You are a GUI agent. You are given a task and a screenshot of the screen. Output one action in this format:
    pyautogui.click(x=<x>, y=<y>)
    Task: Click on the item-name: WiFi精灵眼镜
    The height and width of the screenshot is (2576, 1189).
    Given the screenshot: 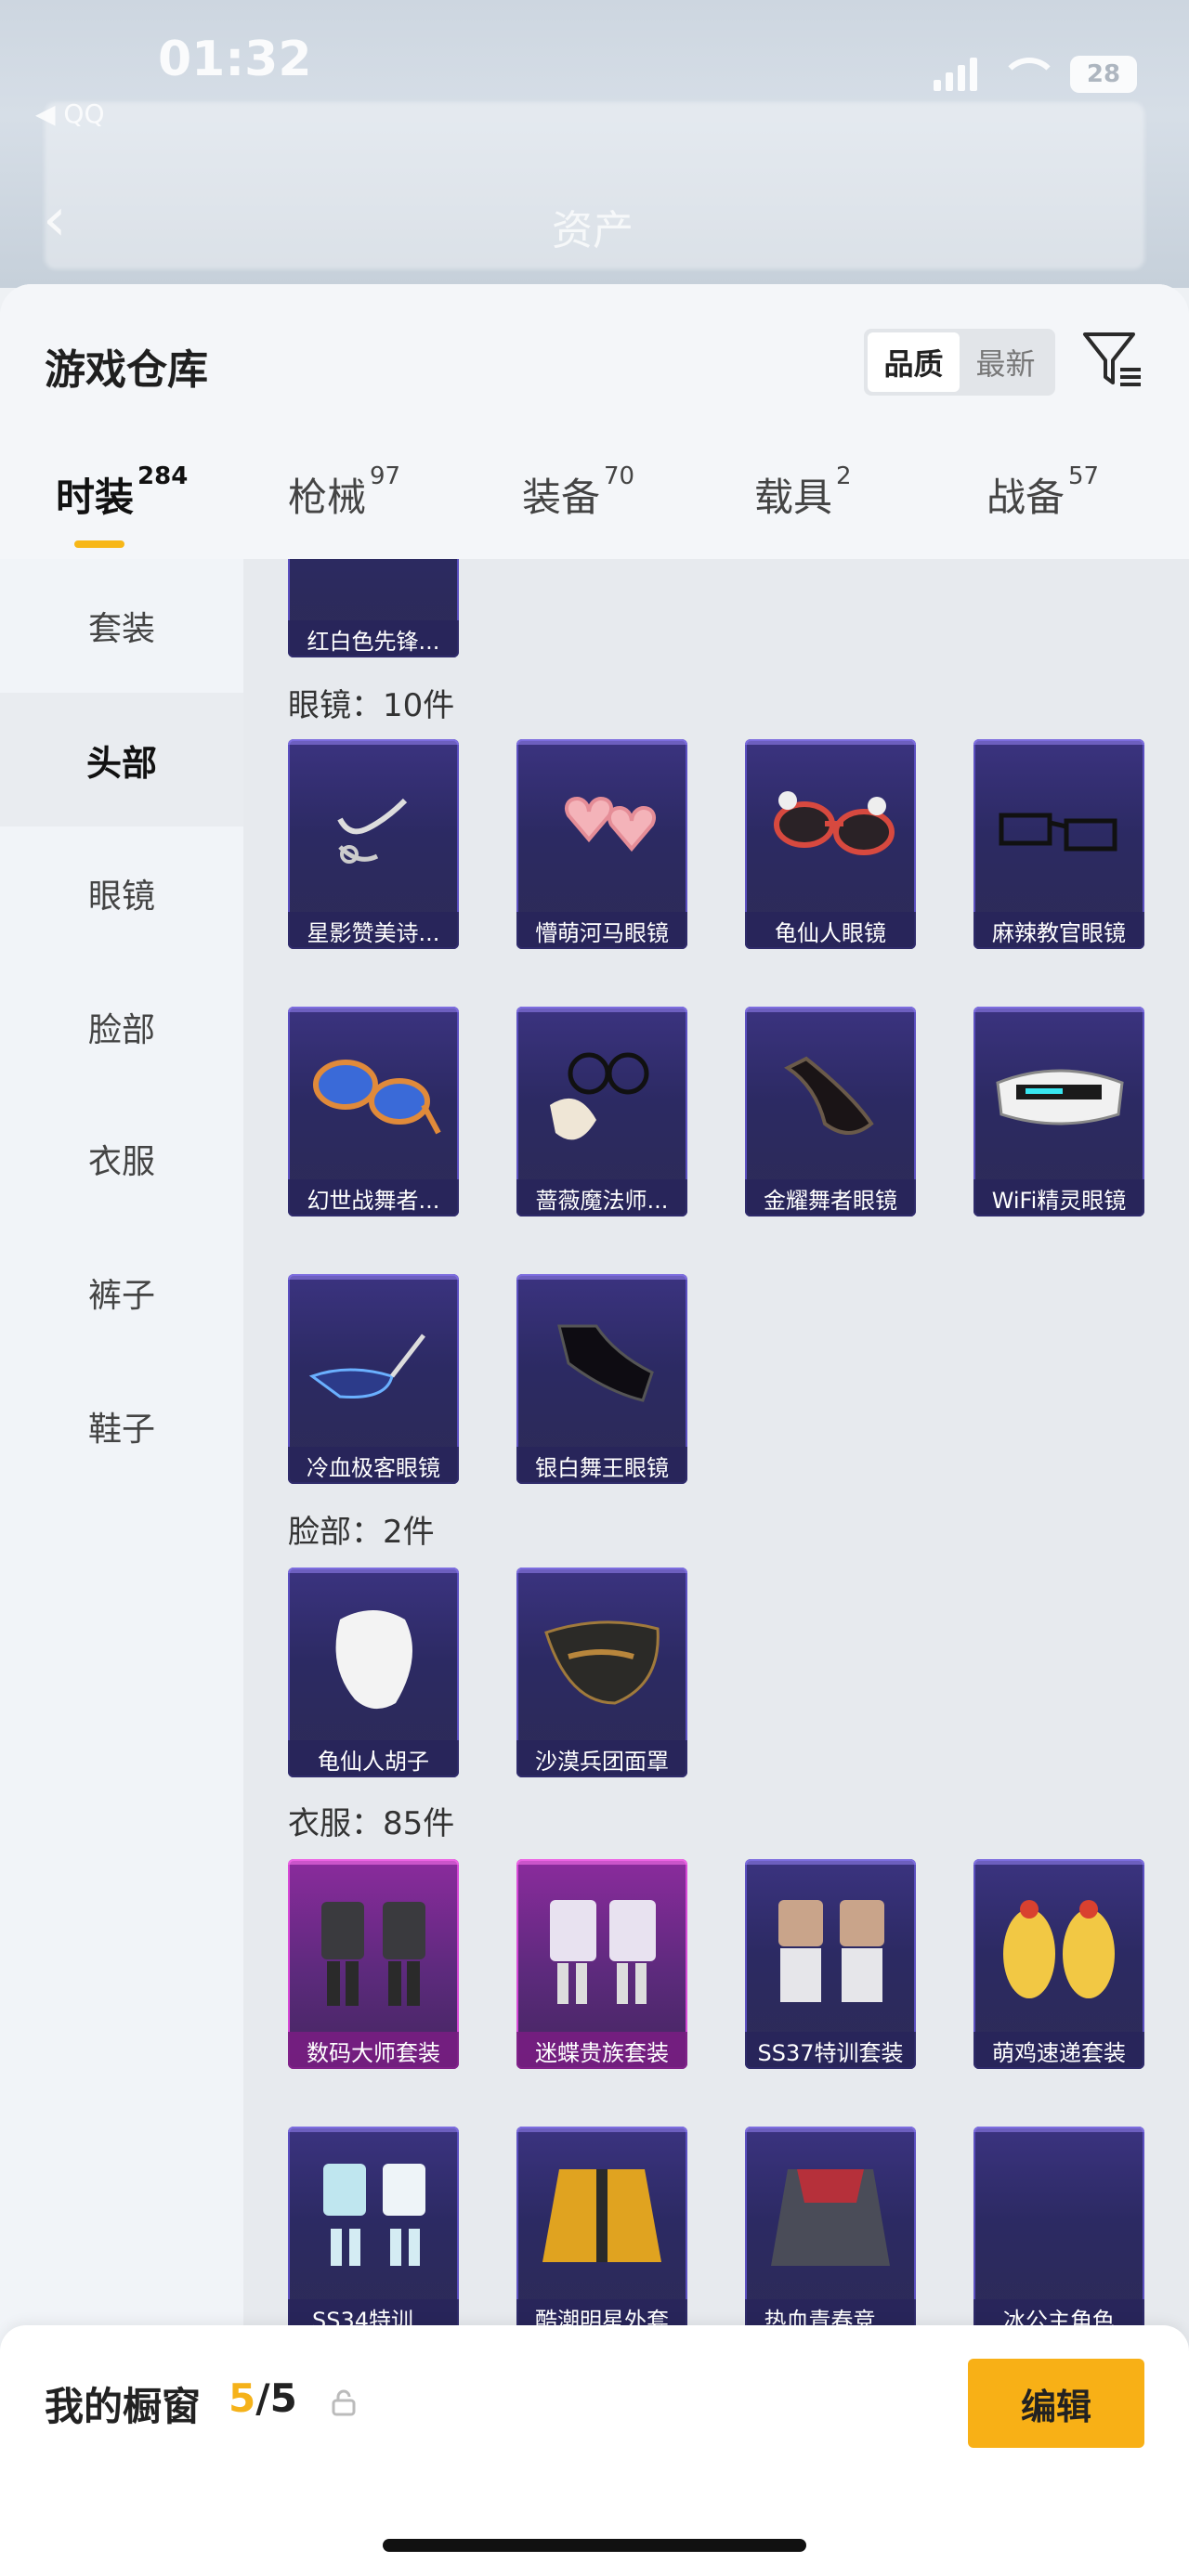 What is the action you would take?
    pyautogui.click(x=1058, y=1197)
    